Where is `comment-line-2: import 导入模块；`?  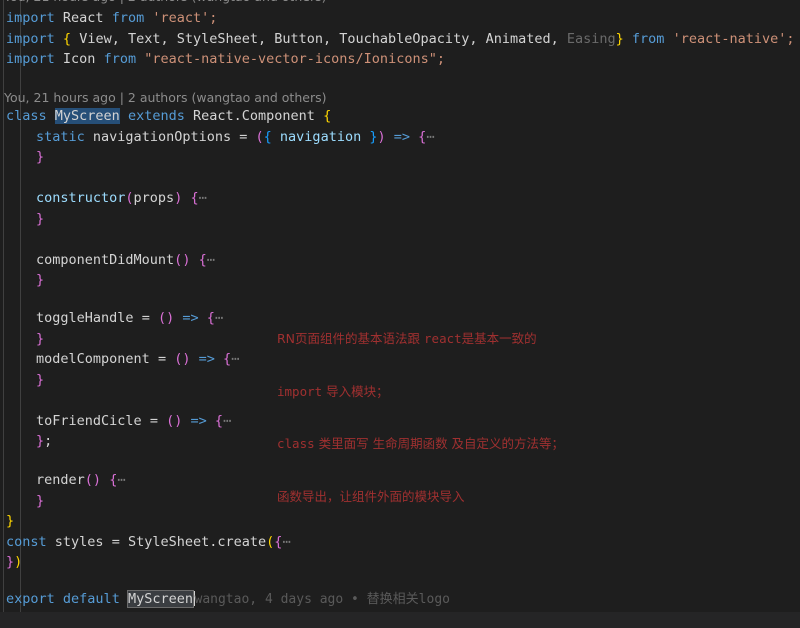 comment-line-2: import 导入模块； is located at coordinates (442, 392).